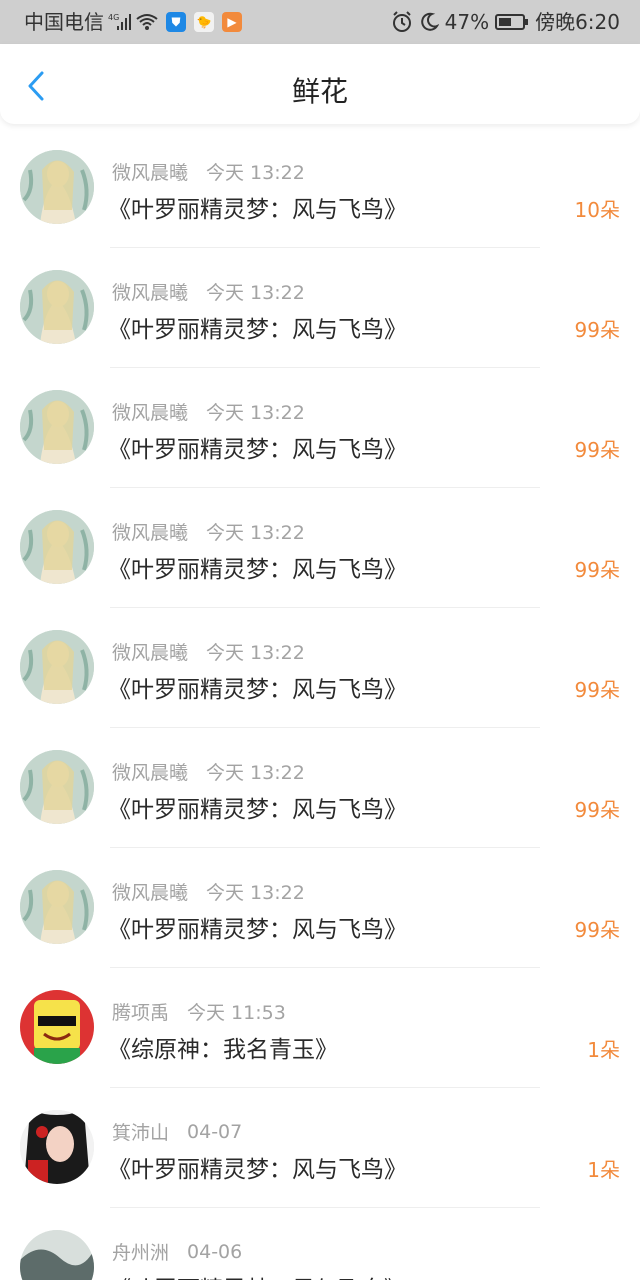  What do you see at coordinates (320, 22) in the screenshot?
I see `status-bar: 中国电信 4G ⛊ 🐤 ▶ 47% 傍晚6:20` at bounding box center [320, 22].